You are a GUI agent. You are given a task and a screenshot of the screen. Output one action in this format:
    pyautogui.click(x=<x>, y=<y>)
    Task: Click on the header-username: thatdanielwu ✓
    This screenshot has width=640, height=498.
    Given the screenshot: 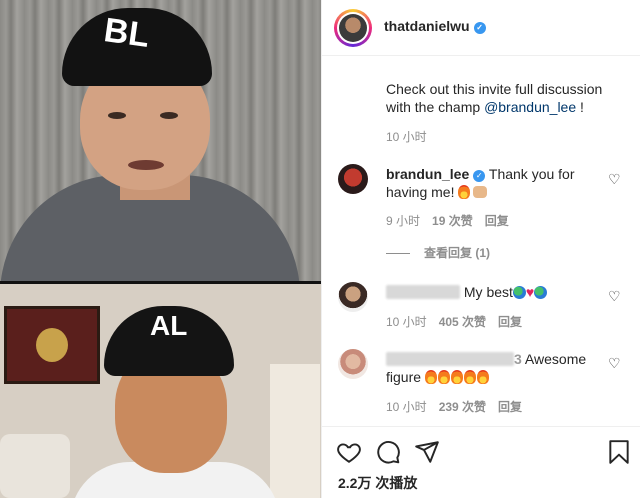 What is the action you would take?
    pyautogui.click(x=435, y=26)
    